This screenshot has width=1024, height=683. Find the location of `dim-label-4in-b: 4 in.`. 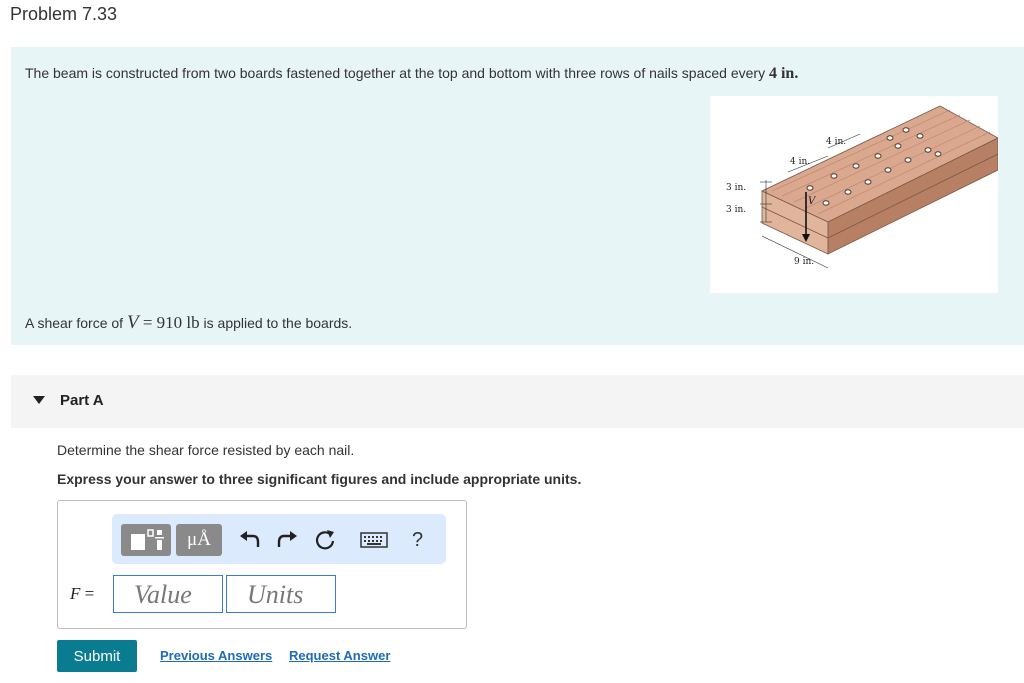

dim-label-4in-b: 4 in. is located at coordinates (836, 142).